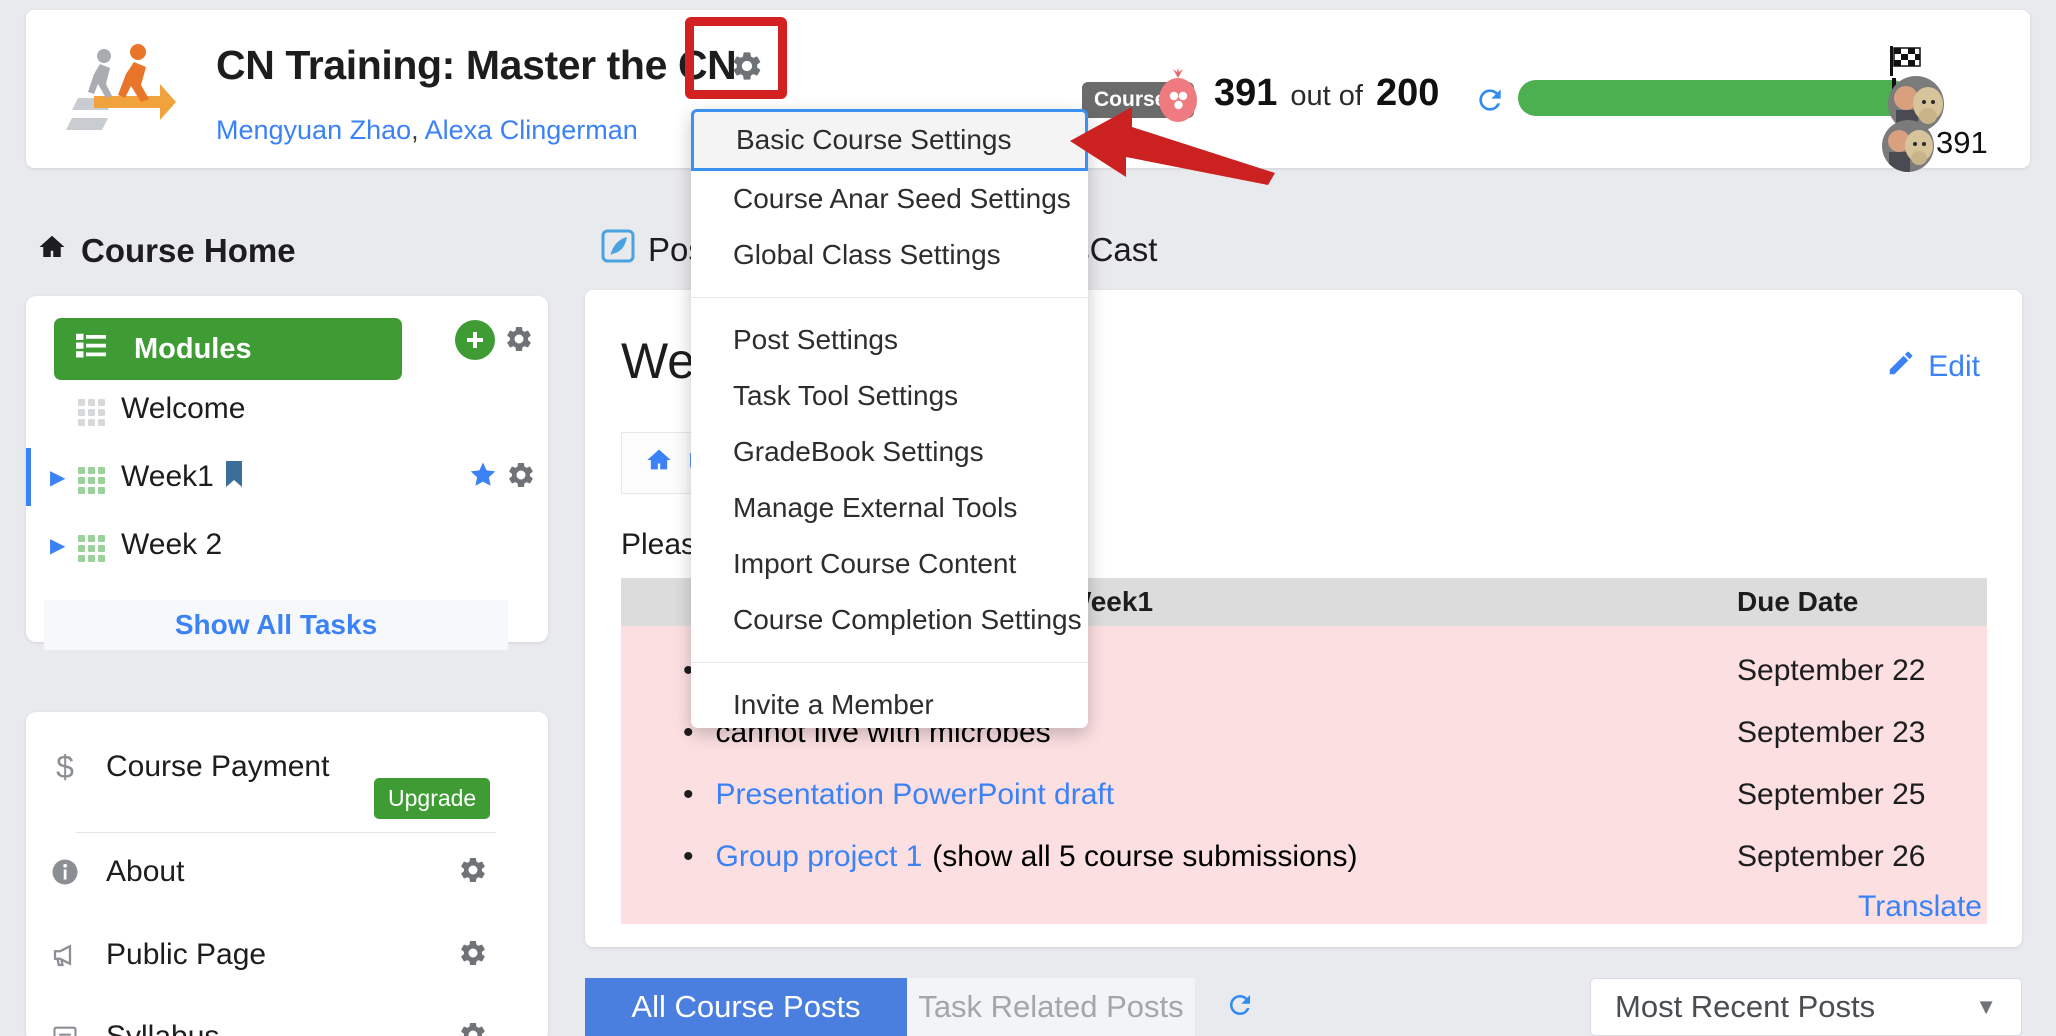  Describe the element at coordinates (1178, 97) in the screenshot. I see `pomegranate-icon` at that location.